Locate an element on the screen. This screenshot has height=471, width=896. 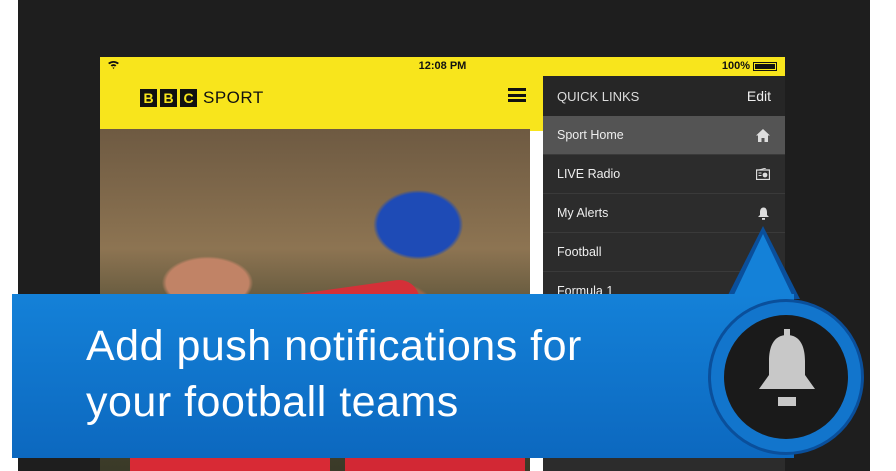
banner-text-line: Add push notifications for is located at coordinates (334, 346).